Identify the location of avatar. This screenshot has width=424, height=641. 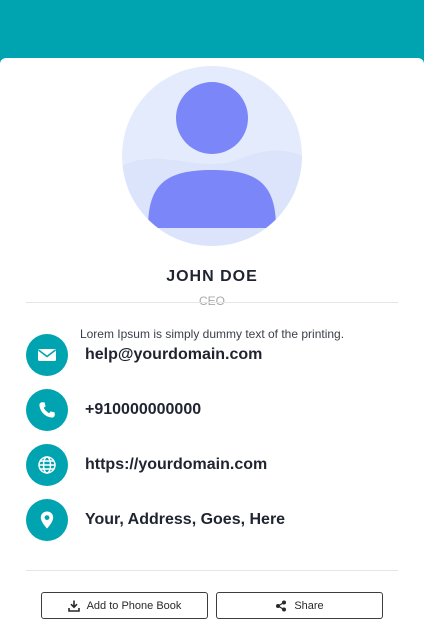
(212, 156).